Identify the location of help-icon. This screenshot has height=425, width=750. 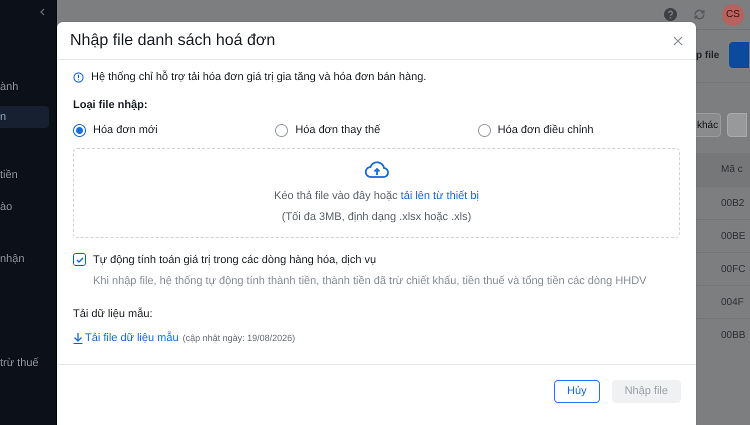
(670, 14).